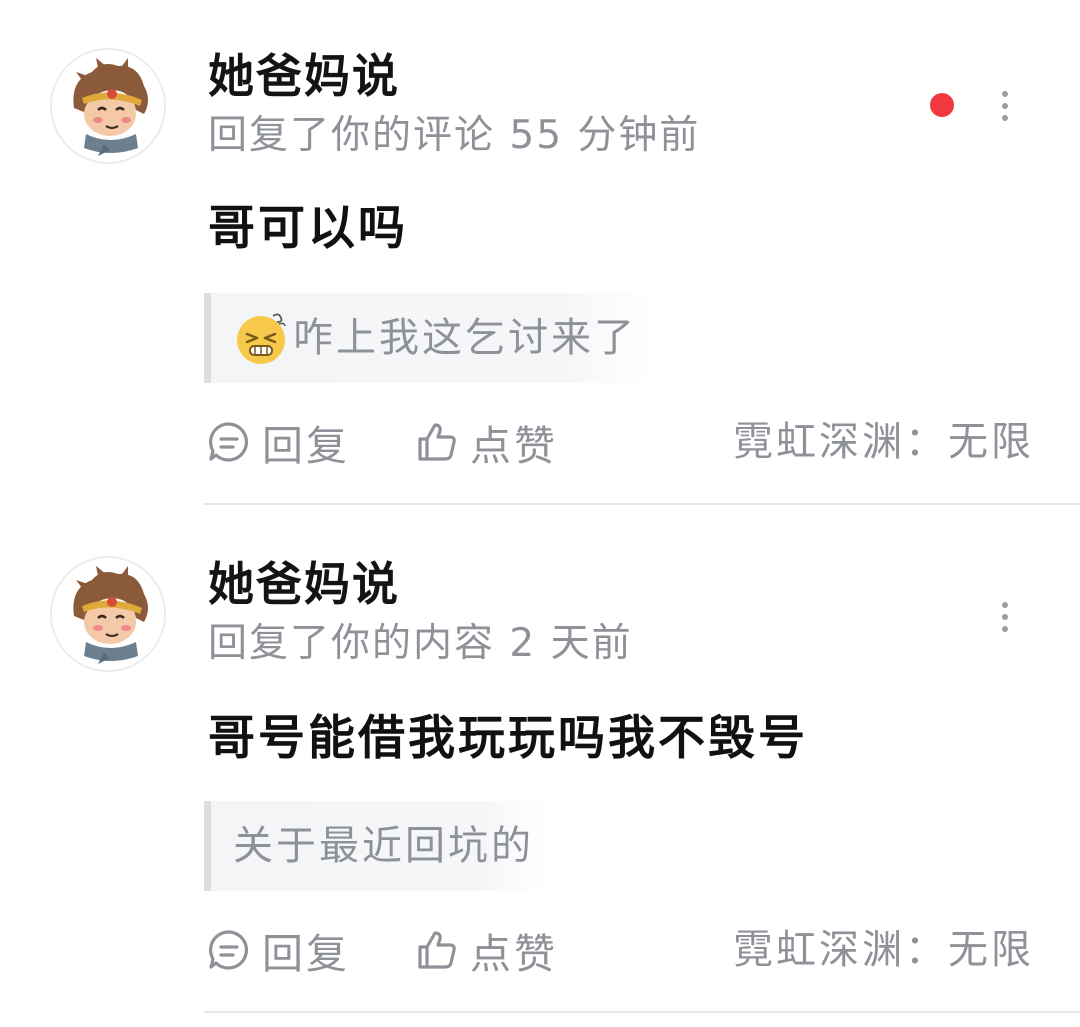 The width and height of the screenshot is (1080, 1027). What do you see at coordinates (420, 643) in the screenshot?
I see `notification-meta: 回复了你的内容 2 天前` at bounding box center [420, 643].